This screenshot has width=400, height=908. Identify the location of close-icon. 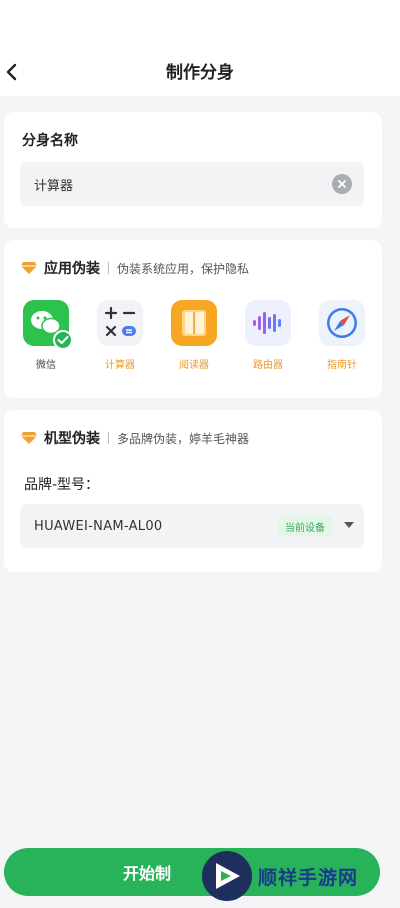
(342, 184).